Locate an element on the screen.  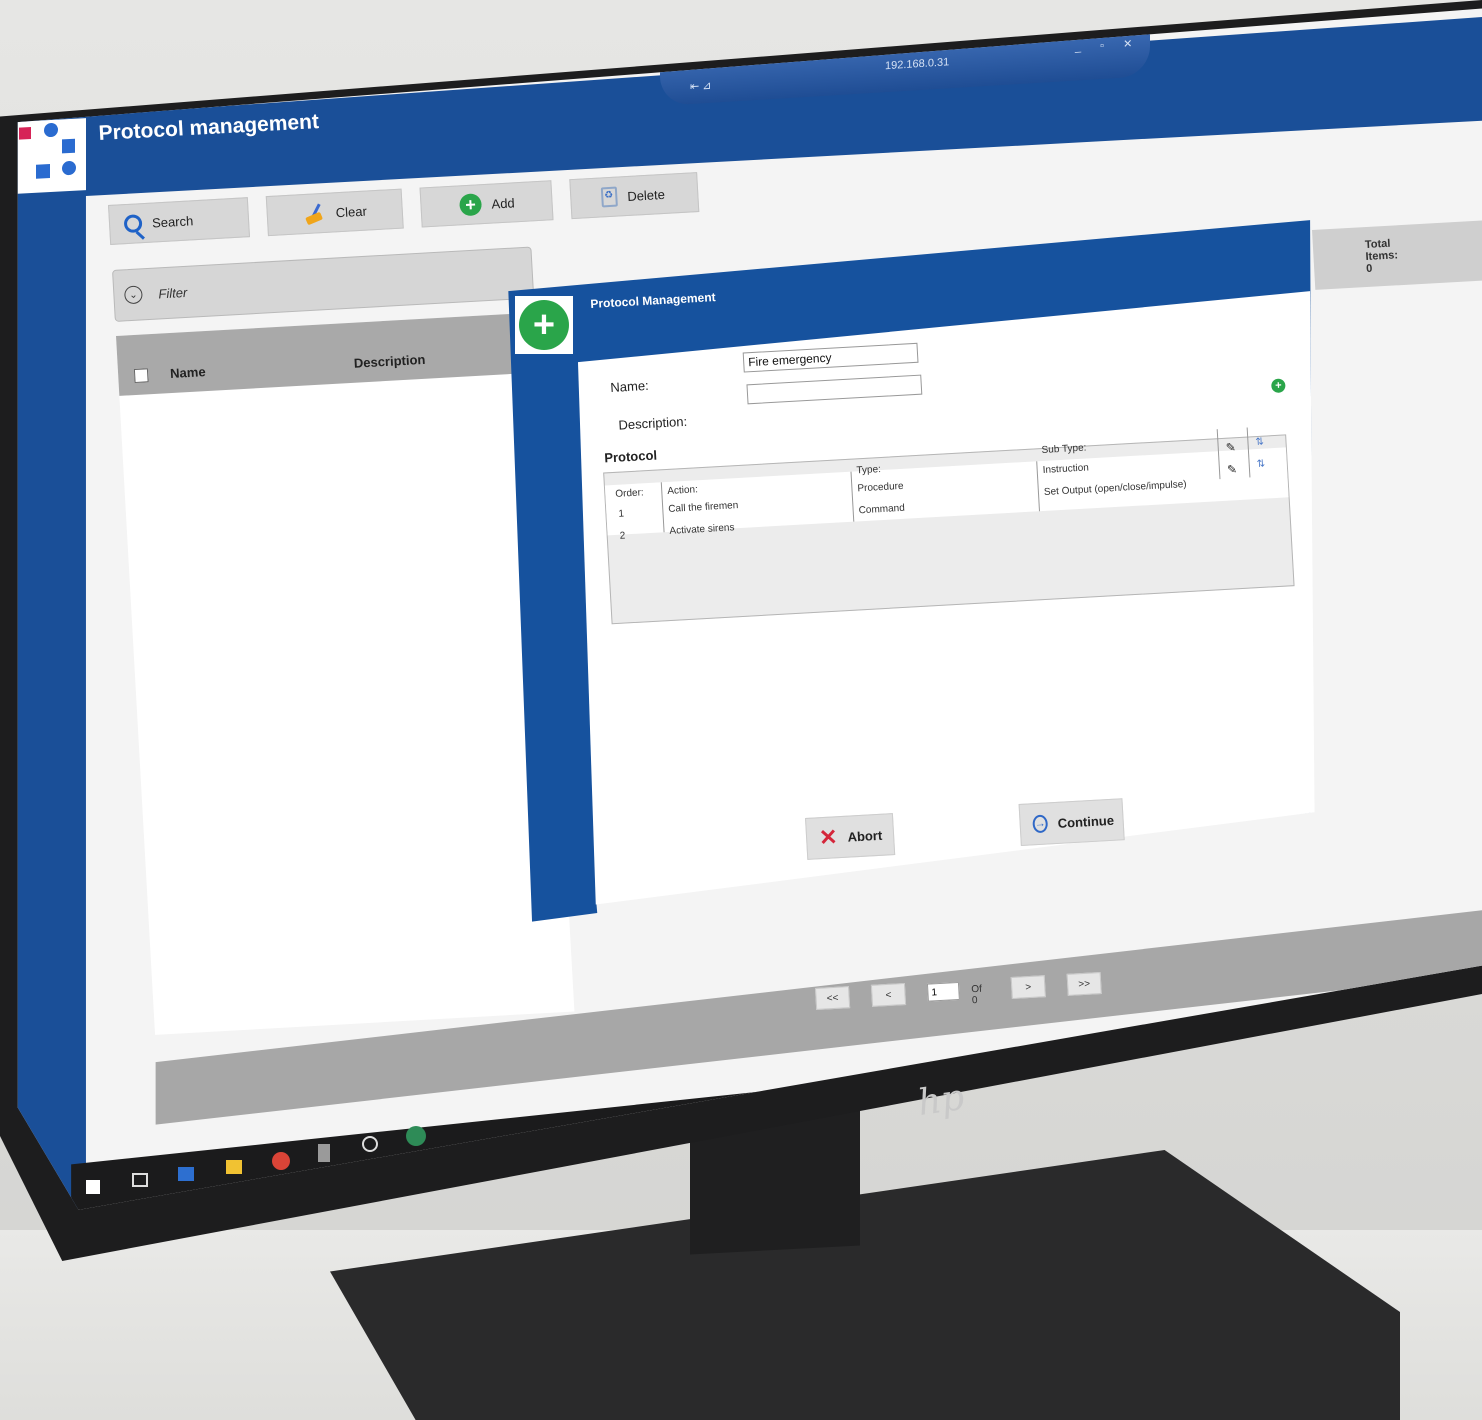
protocol-label: Protocol is located at coordinates (630, 456).